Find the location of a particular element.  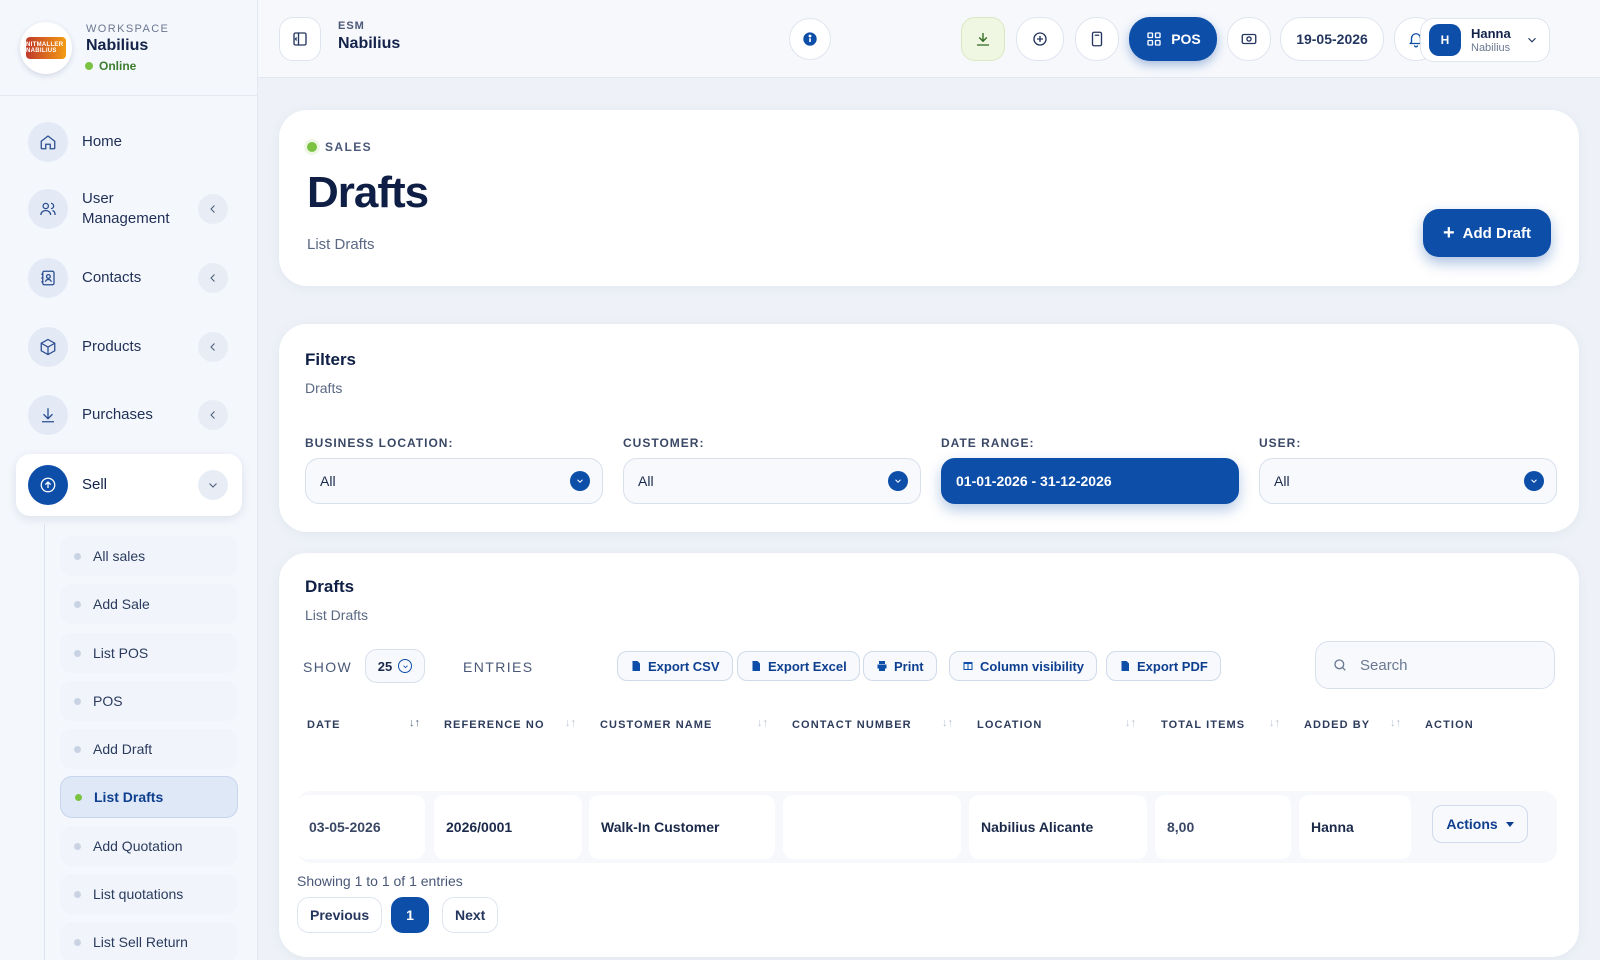

user-filter: USER: All is located at coordinates (1408, 470).